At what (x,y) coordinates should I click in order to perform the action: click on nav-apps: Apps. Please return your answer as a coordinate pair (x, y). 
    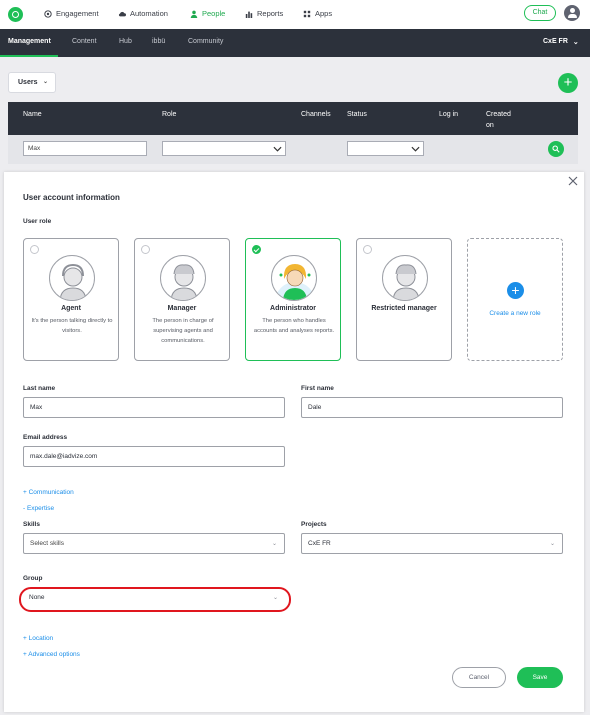
    Looking at the image, I should click on (317, 13).